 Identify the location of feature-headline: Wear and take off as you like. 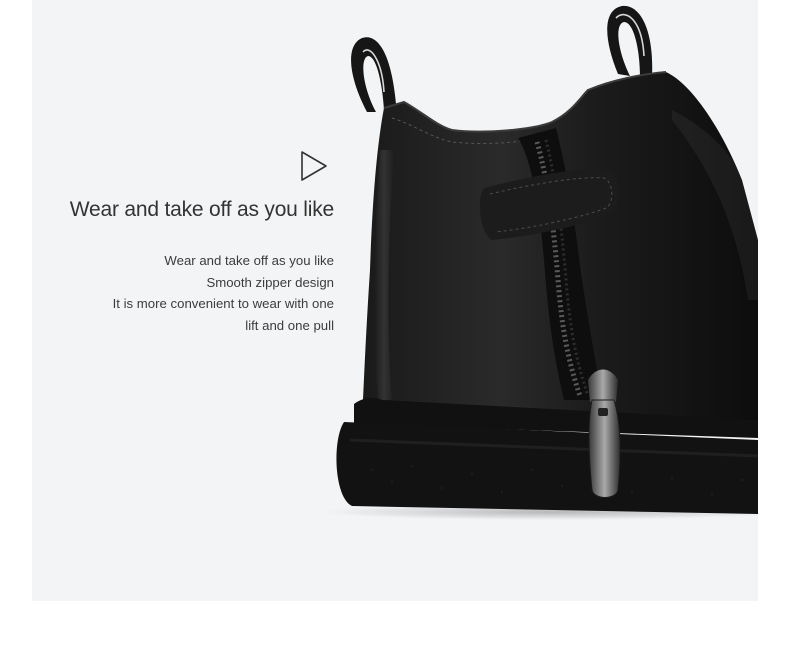
(201, 209).